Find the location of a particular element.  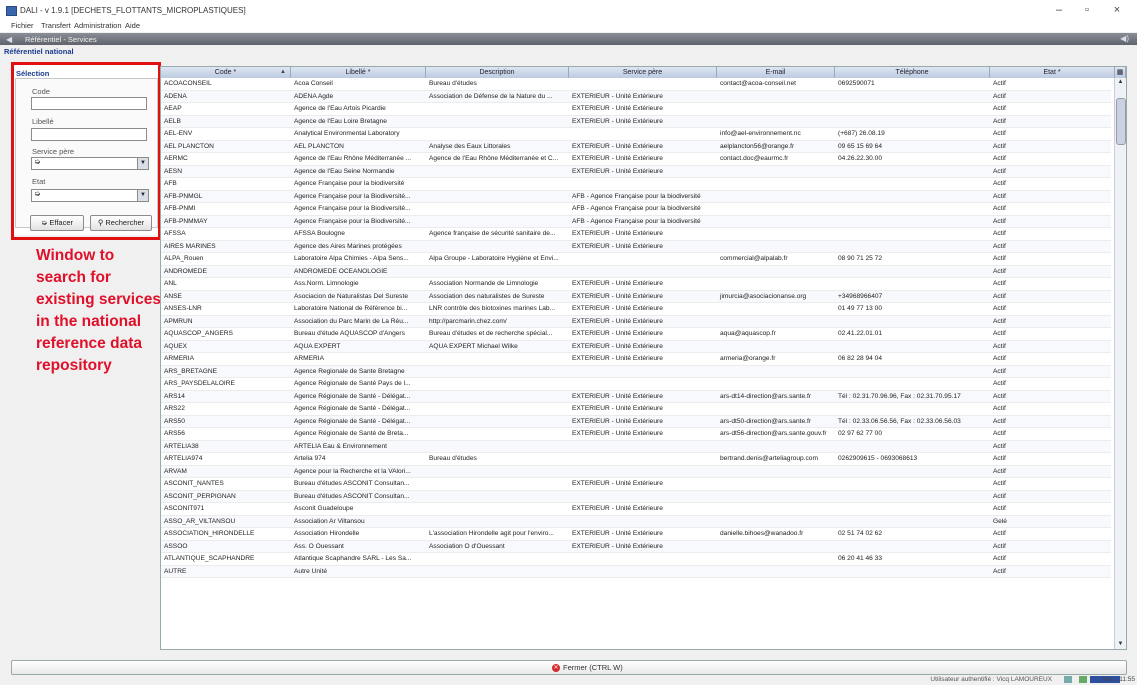

vertical-scrollbar: ▲ ▼ is located at coordinates (1120, 363).